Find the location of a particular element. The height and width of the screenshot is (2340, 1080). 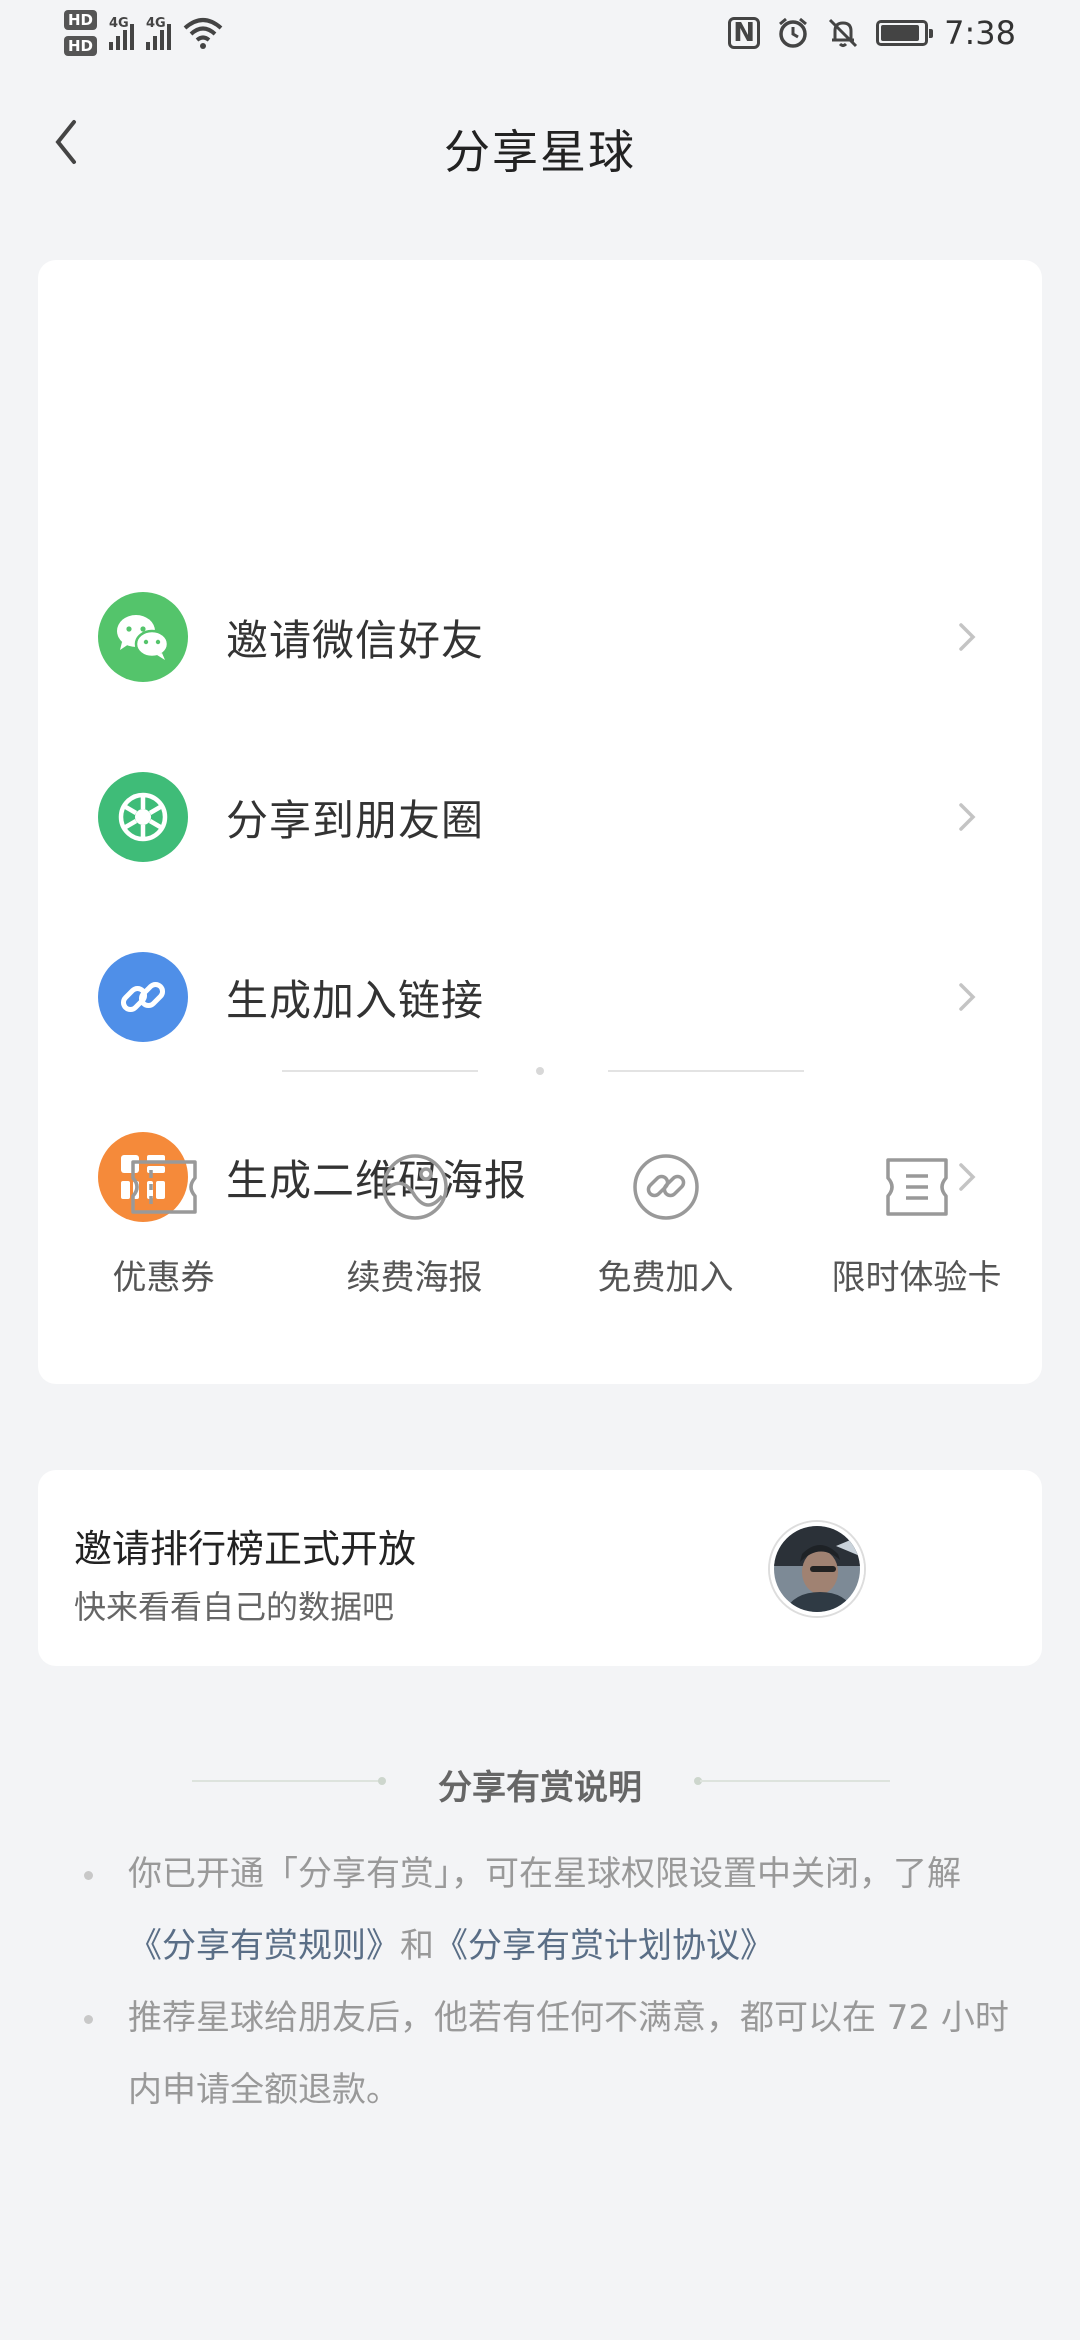

free-join-icon is located at coordinates (665, 1187).